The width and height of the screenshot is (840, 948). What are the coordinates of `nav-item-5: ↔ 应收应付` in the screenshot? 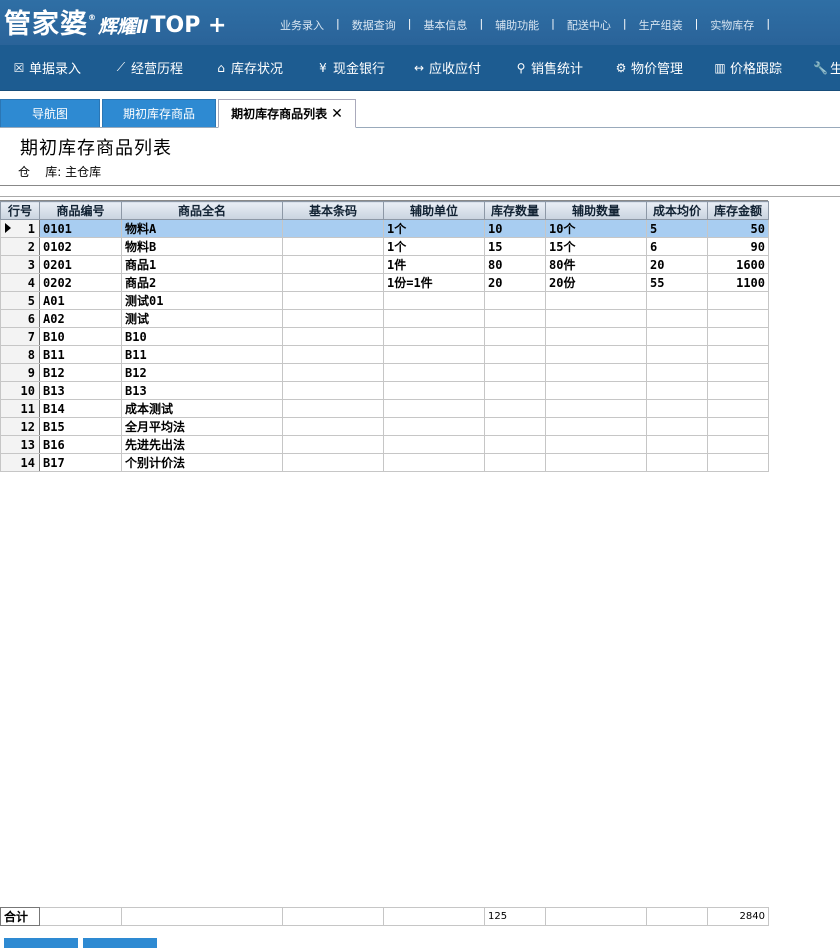 It's located at (446, 67).